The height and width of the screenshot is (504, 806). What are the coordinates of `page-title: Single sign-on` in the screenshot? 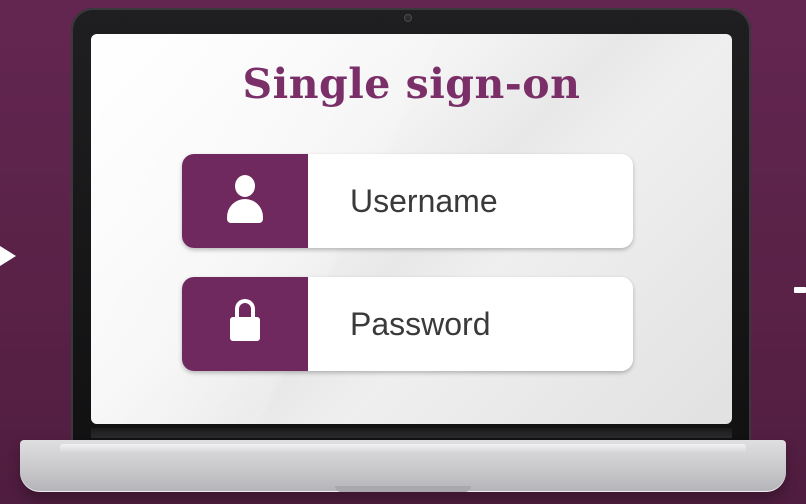 It's located at (411, 84).